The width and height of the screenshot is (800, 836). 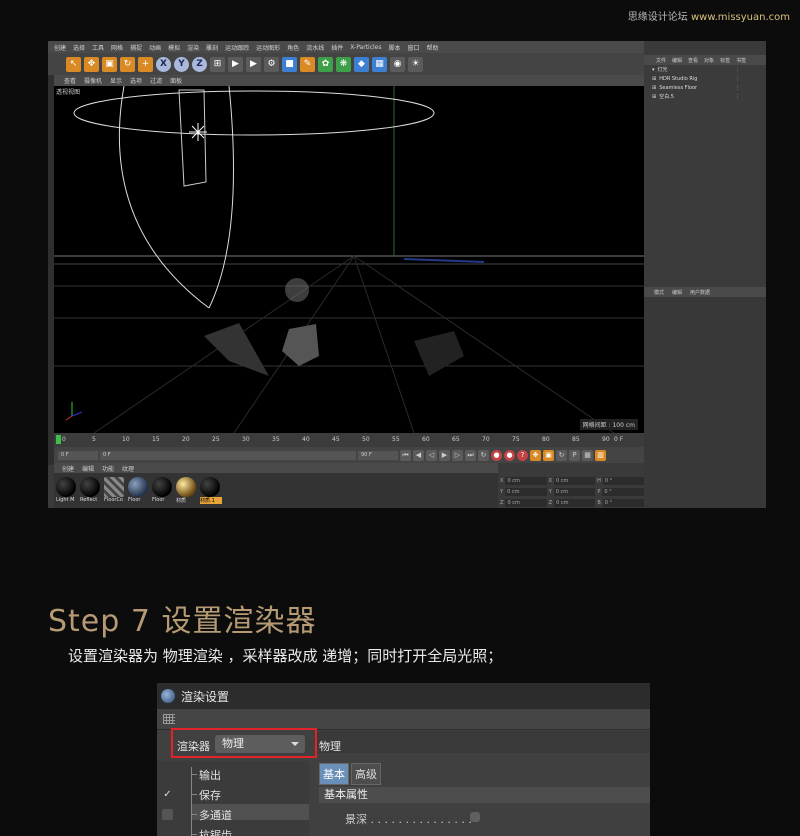 What do you see at coordinates (109, 64) in the screenshot?
I see `scale-tool-icon: ▣` at bounding box center [109, 64].